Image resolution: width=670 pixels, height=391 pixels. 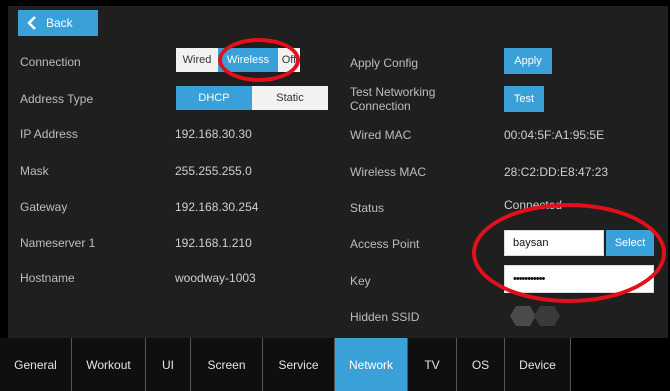 I want to click on back-button: Back, so click(x=58, y=23).